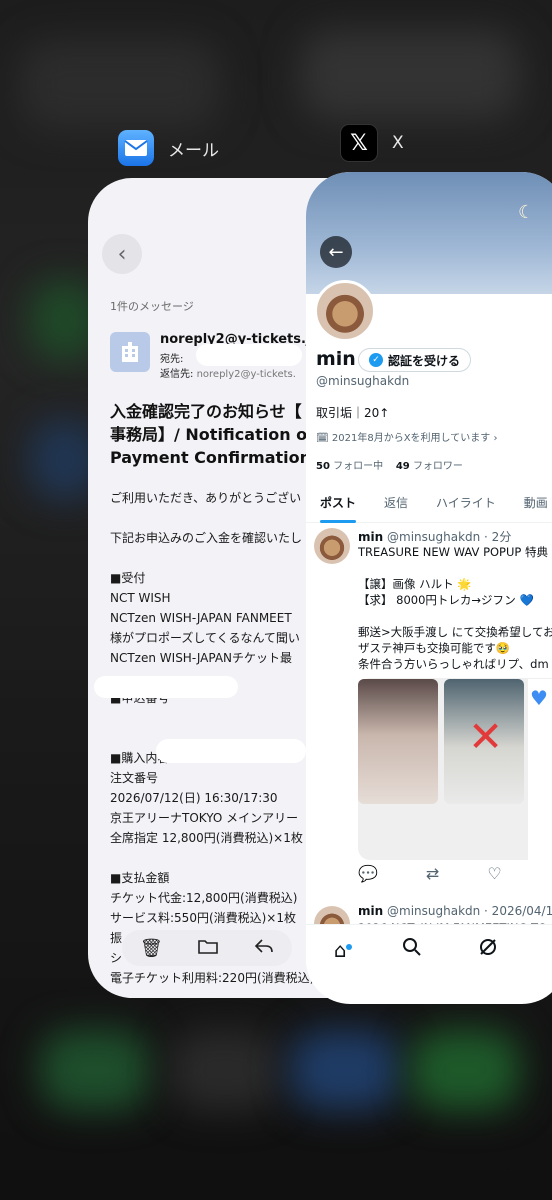 This screenshot has height=1200, width=552. I want to click on mail-app-label: メール, so click(168, 148).